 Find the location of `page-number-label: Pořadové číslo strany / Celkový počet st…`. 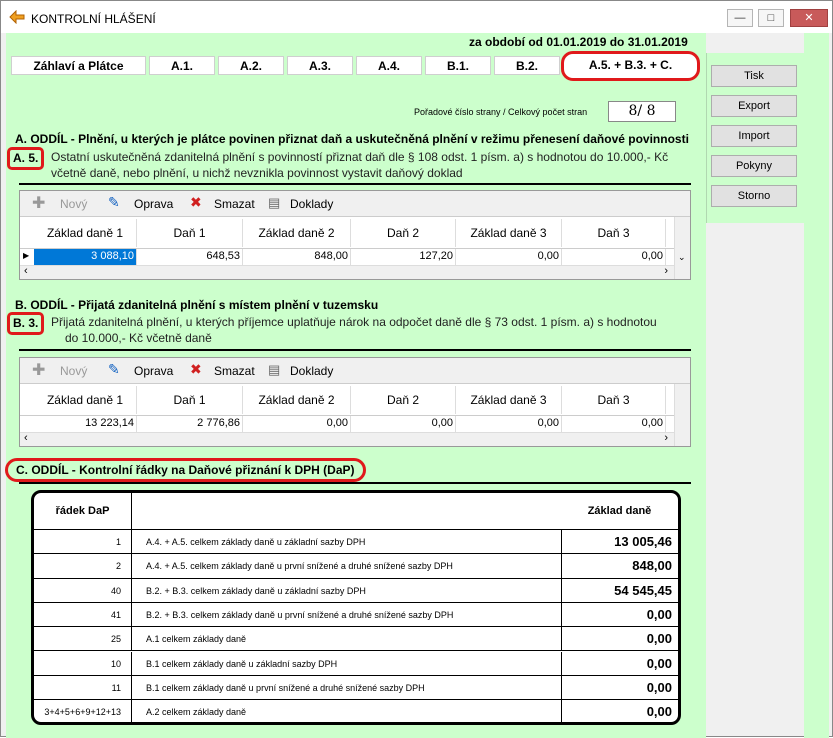

page-number-label: Pořadové číslo strany / Celkový počet st… is located at coordinates (501, 112).